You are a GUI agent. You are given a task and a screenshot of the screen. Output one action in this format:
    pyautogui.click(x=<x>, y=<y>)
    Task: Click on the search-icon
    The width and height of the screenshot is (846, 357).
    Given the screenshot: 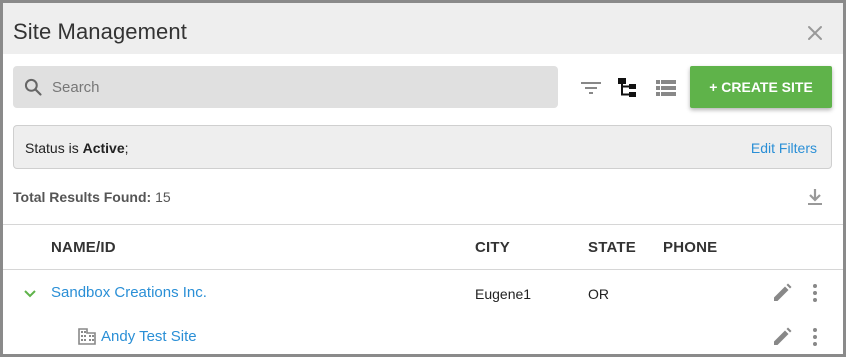 What is the action you would take?
    pyautogui.click(x=33, y=87)
    